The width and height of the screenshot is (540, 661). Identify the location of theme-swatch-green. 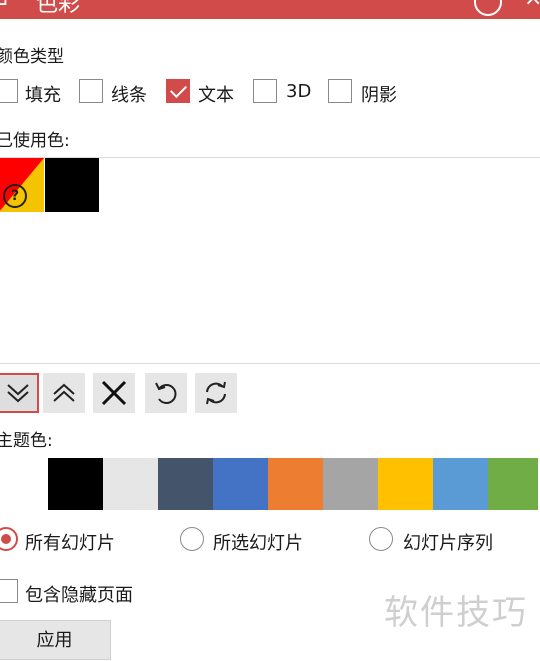
(513, 484).